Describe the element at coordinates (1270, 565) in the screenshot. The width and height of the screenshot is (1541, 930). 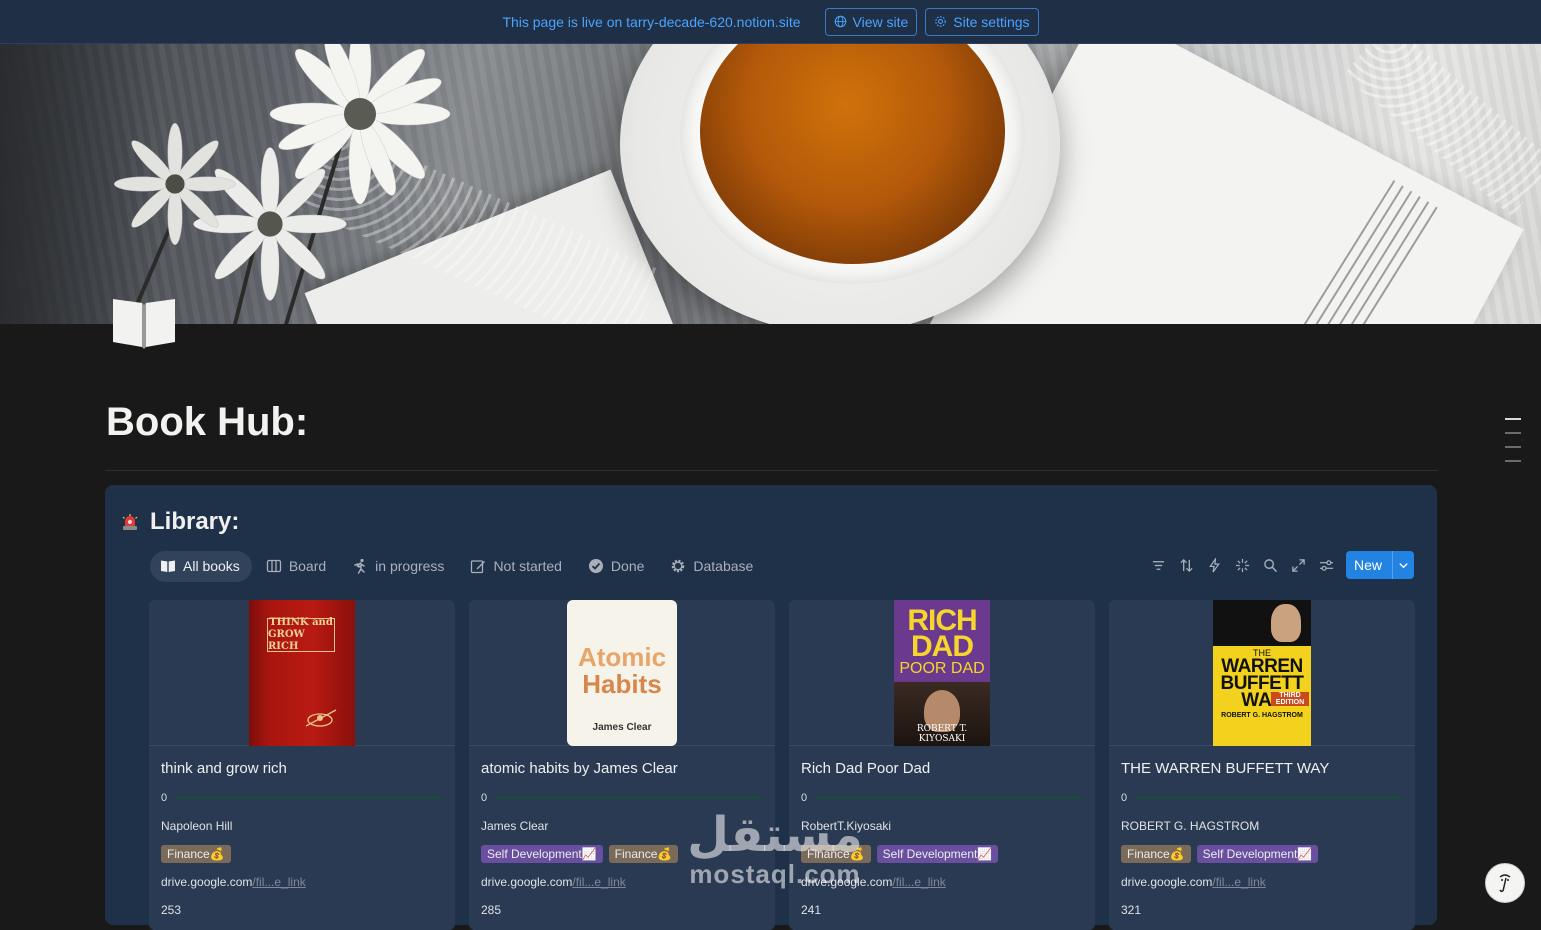
I see `search-button` at that location.